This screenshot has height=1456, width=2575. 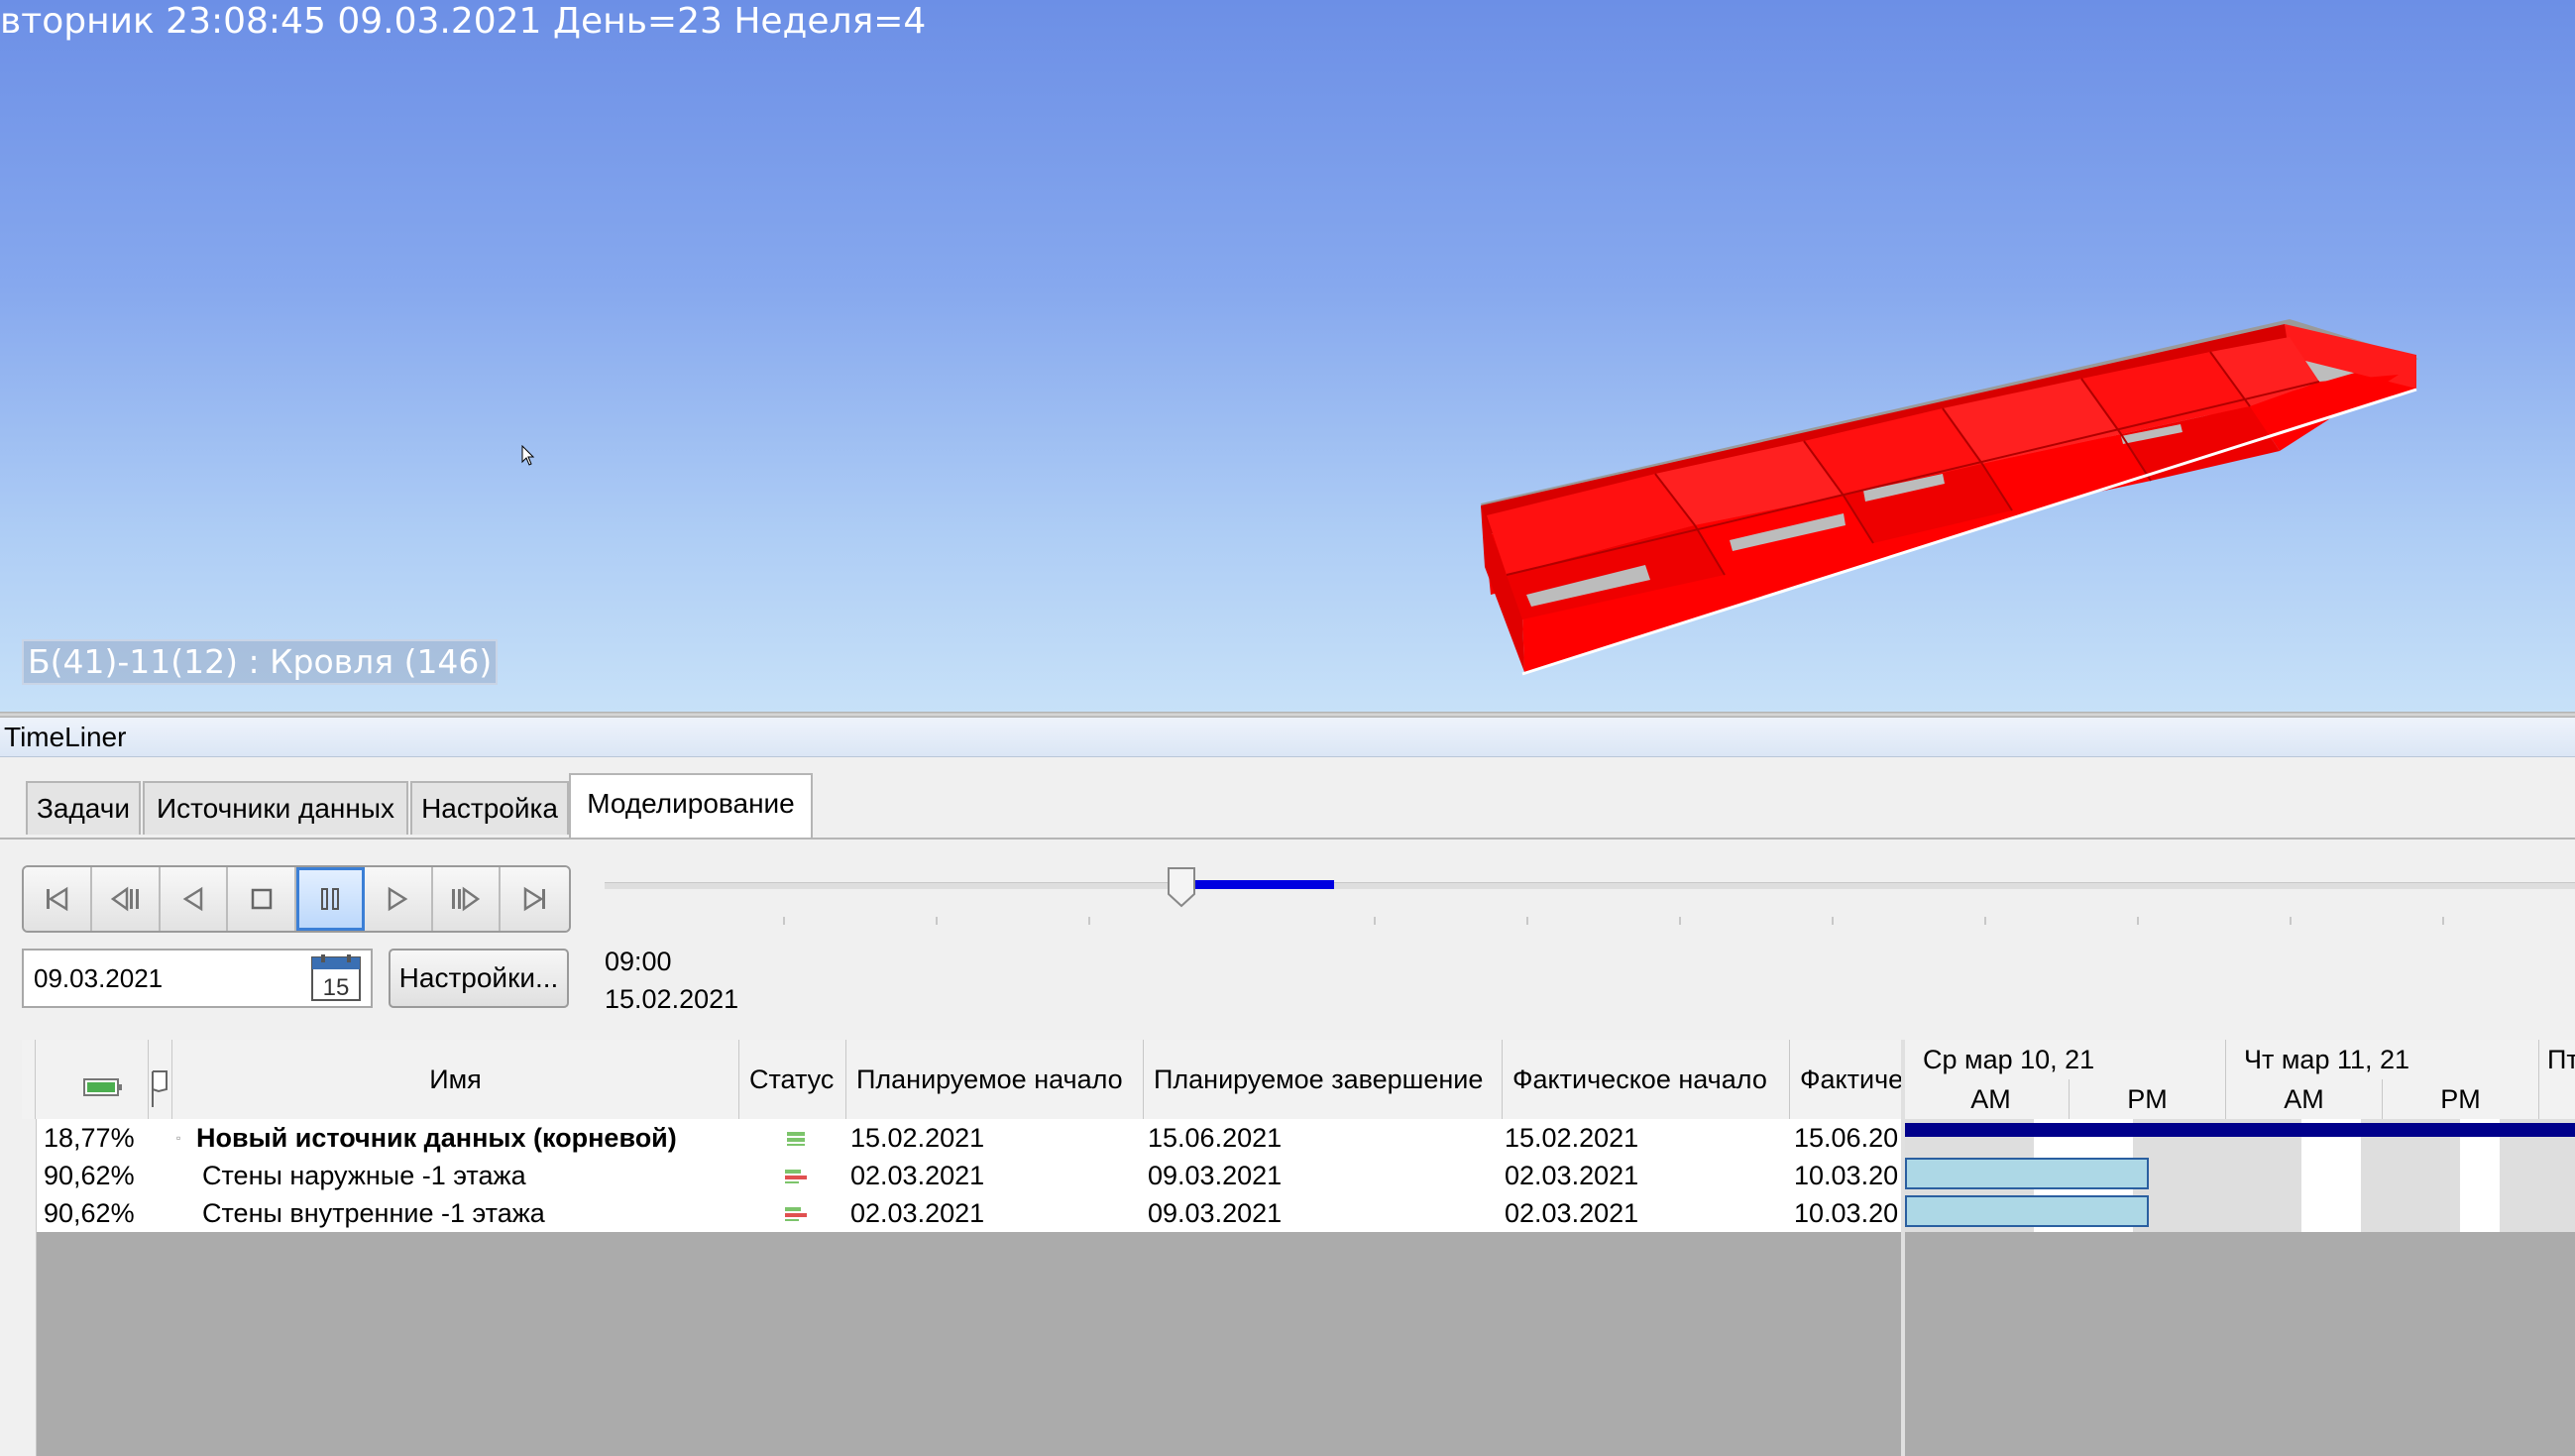 What do you see at coordinates (336, 987) in the screenshot?
I see `calendar-day-number: 15` at bounding box center [336, 987].